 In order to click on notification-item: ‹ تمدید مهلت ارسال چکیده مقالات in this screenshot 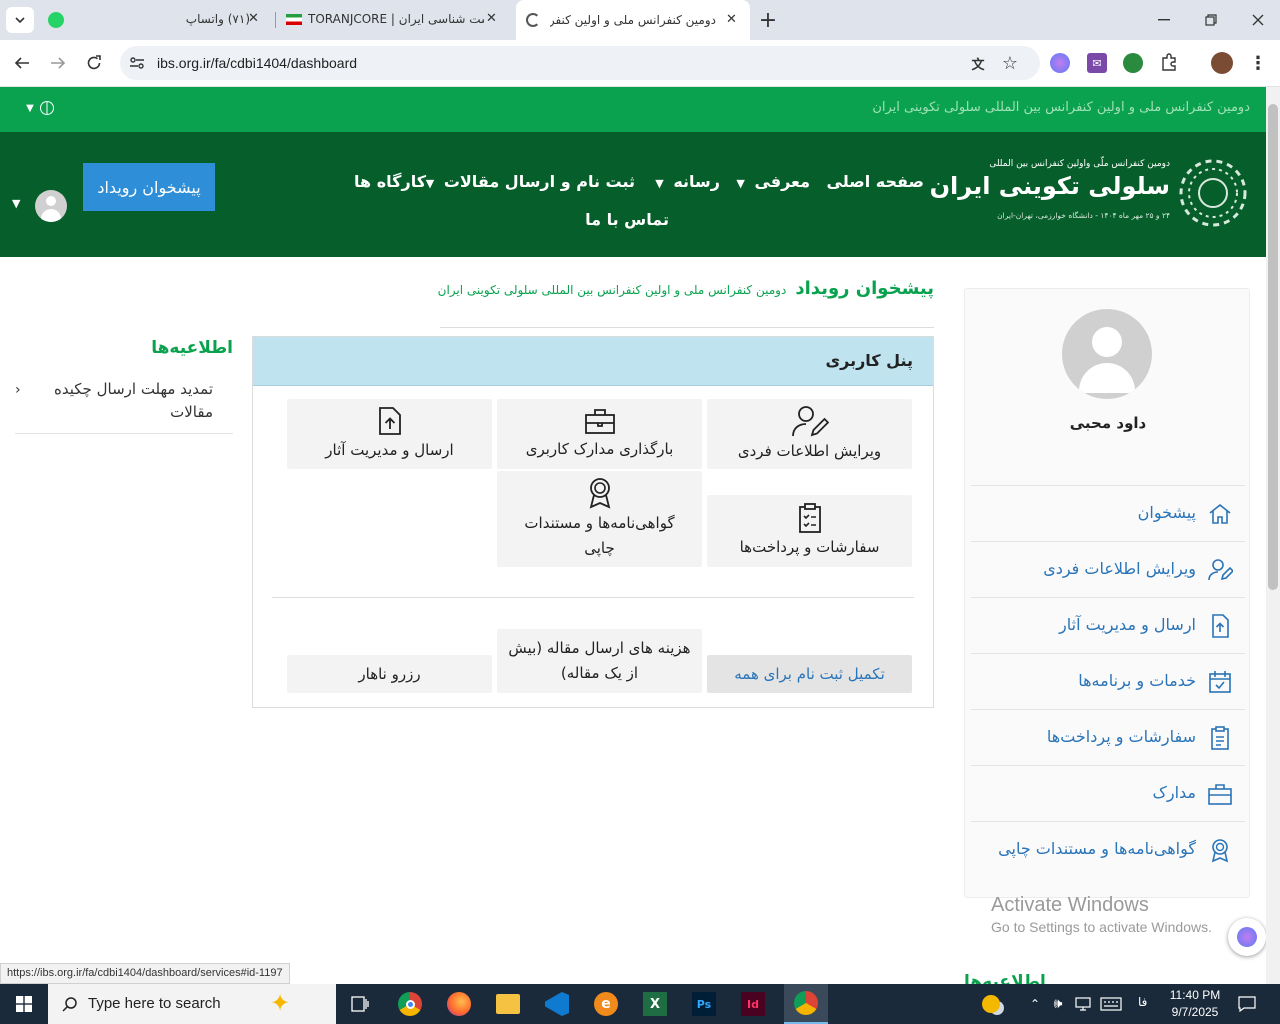, I will do `click(124, 406)`.